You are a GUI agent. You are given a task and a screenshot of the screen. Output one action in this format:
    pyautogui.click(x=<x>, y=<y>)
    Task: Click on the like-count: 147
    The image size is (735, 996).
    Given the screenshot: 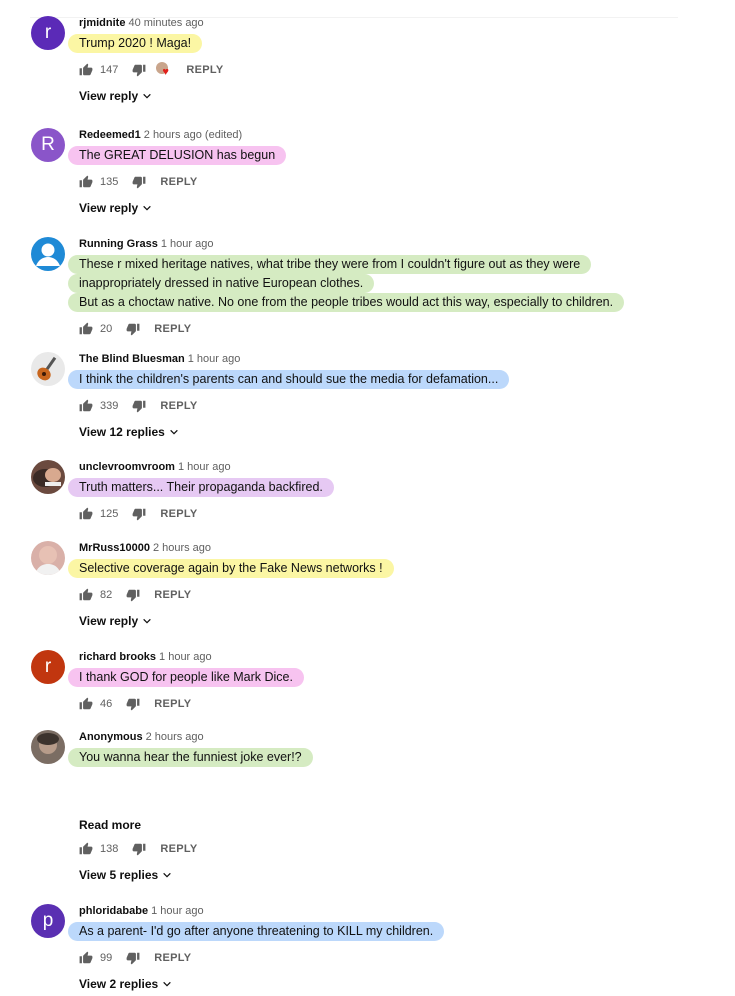 What is the action you would take?
    pyautogui.click(x=109, y=70)
    